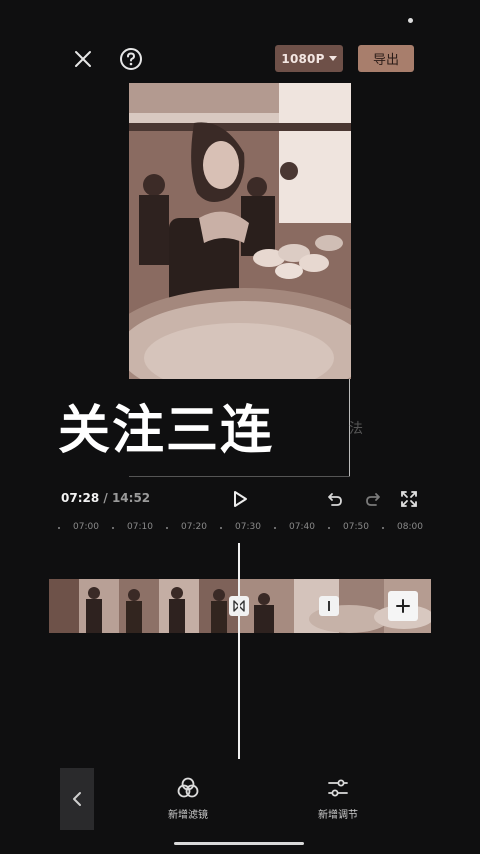 The image size is (480, 854). I want to click on back-button, so click(77, 799).